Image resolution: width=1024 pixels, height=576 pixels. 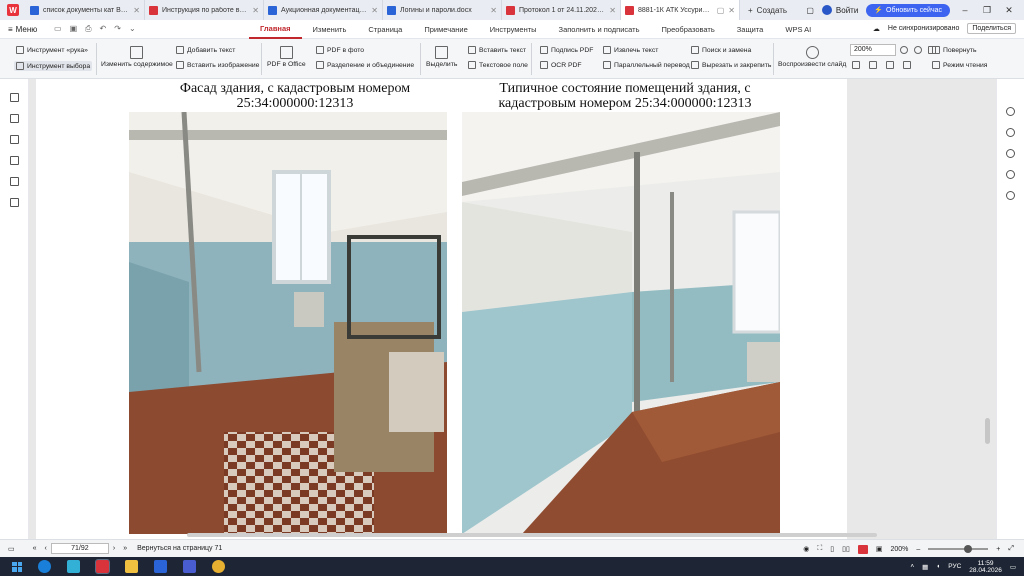 I want to click on zoom-slider-knob, so click(x=968, y=549).